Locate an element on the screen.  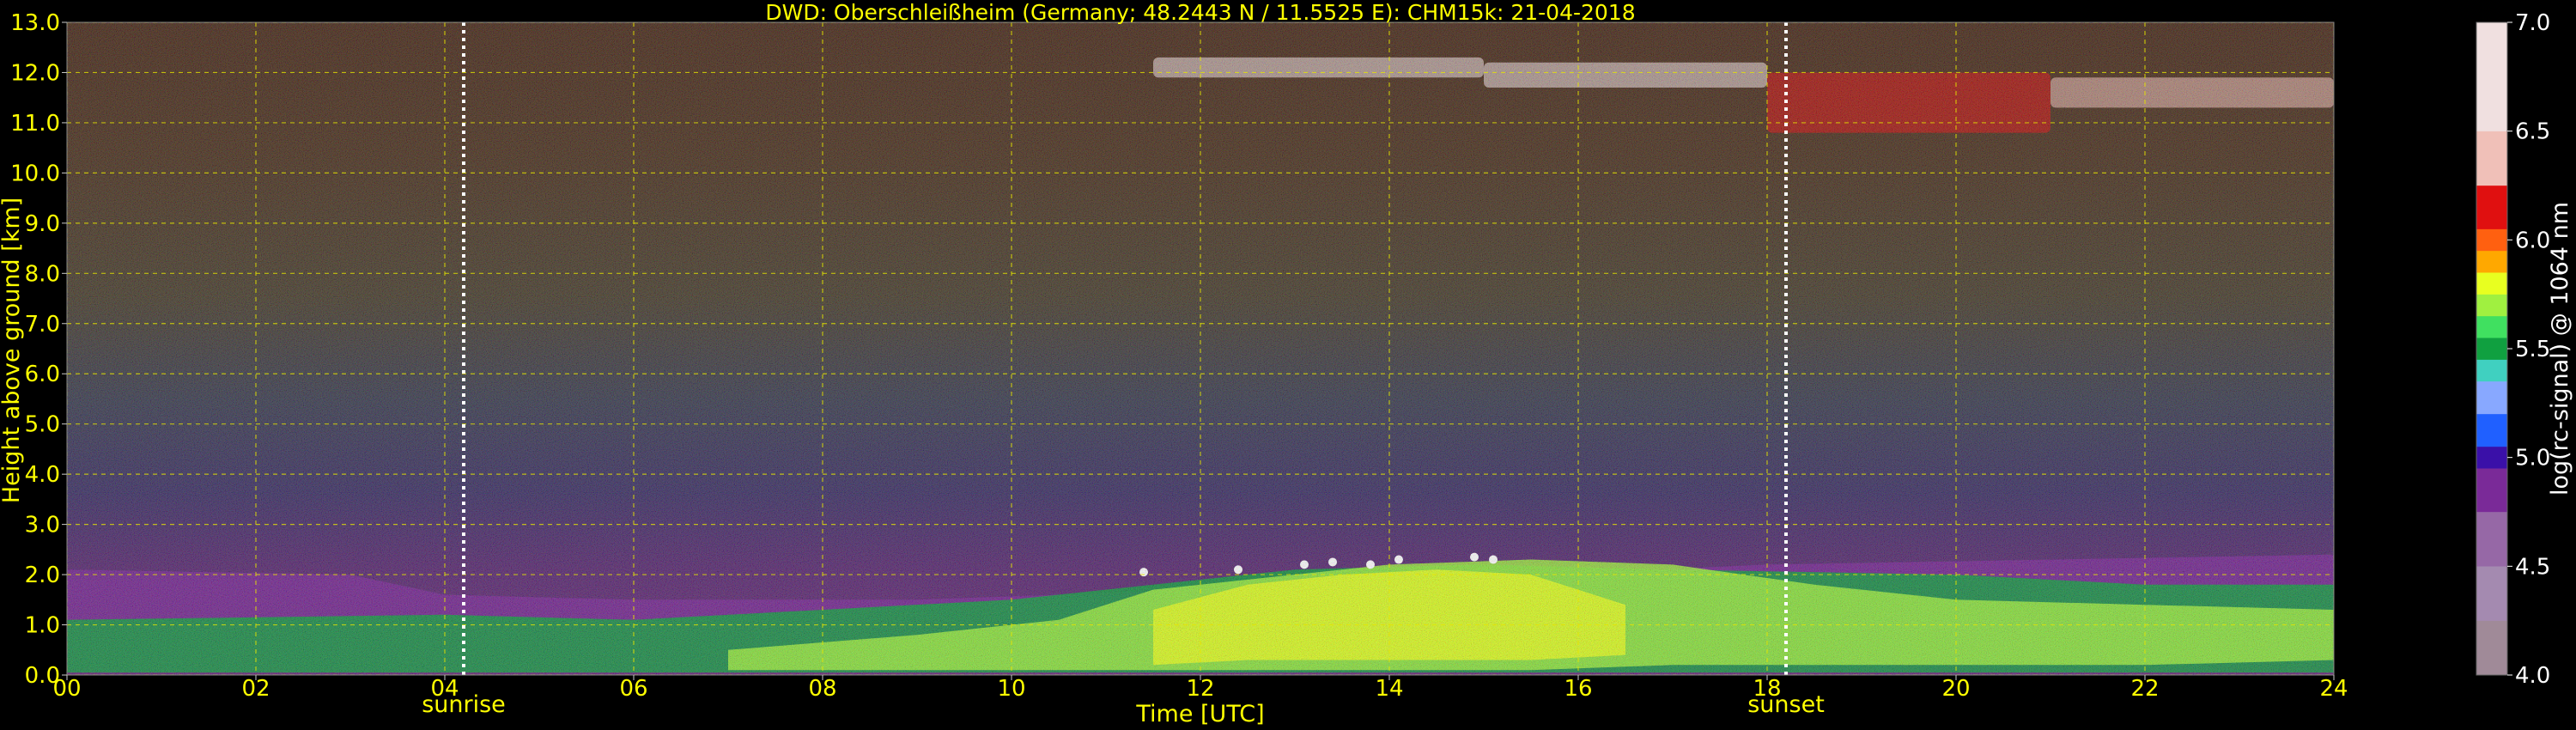
y-tick-label: 2.0 is located at coordinates (42, 575).